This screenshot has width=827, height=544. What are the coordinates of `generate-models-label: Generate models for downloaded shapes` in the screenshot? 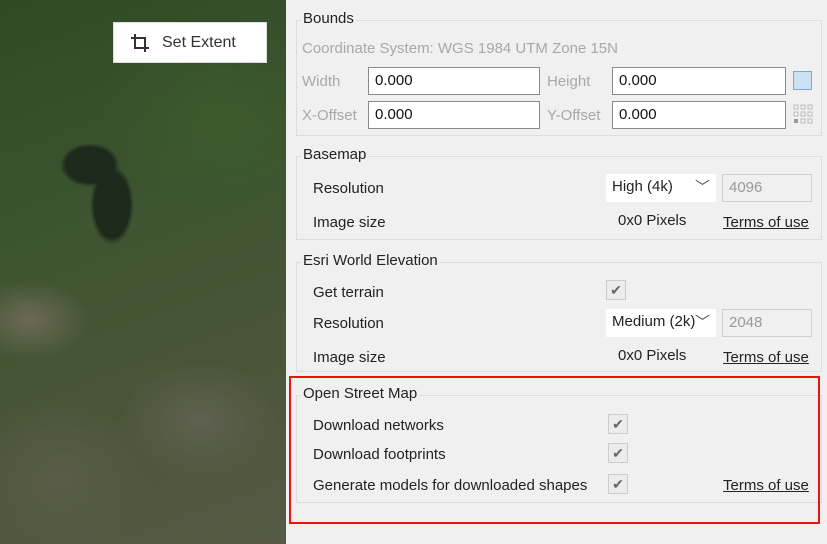 It's located at (450, 485).